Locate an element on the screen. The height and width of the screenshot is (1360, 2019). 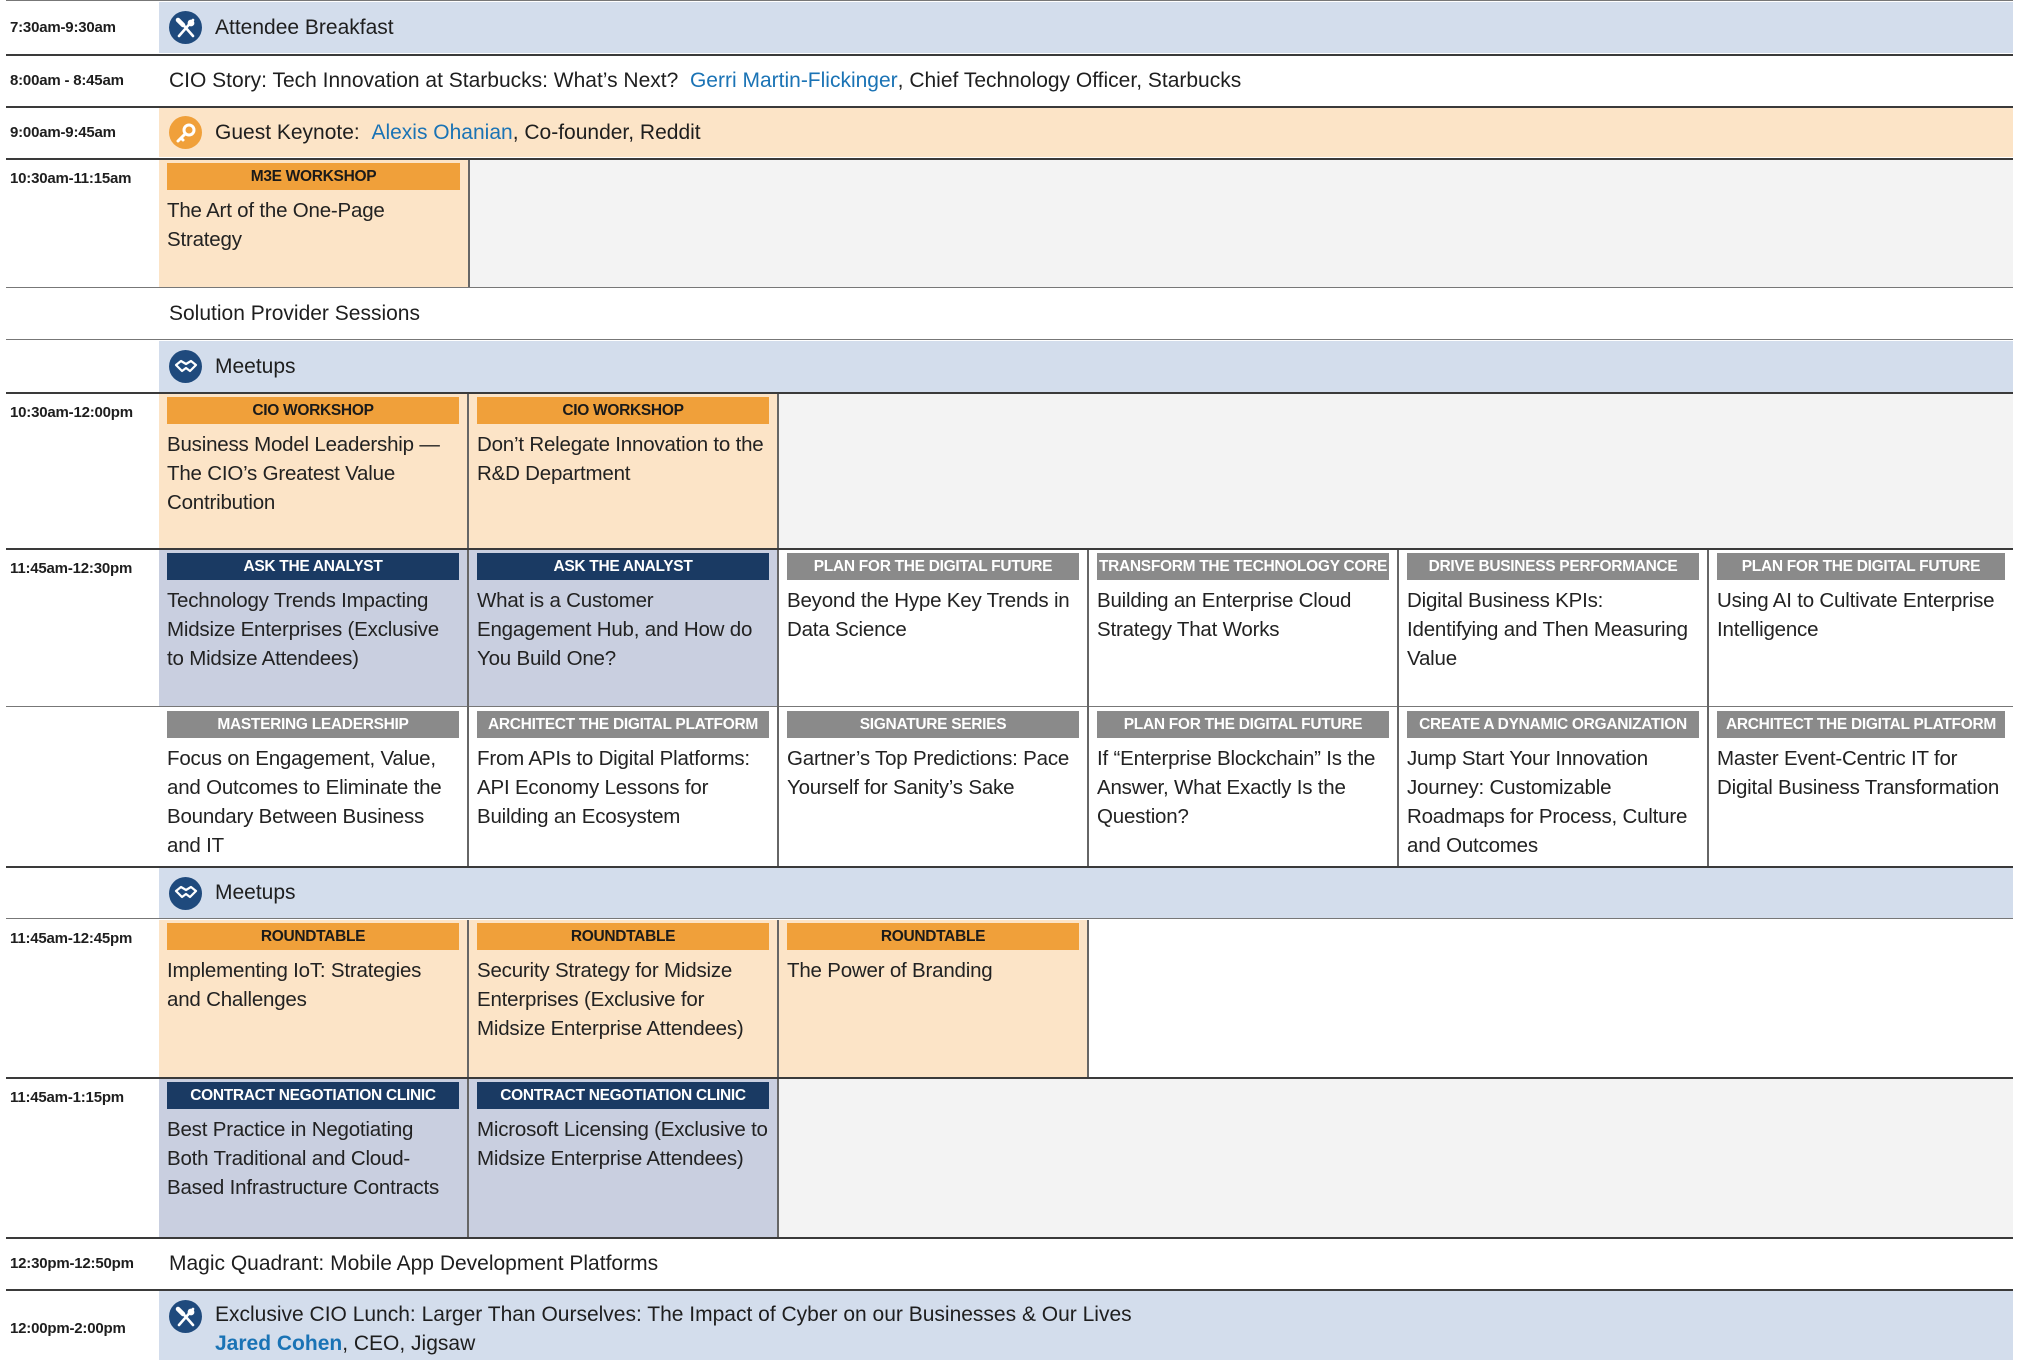
key-icon is located at coordinates (185, 132).